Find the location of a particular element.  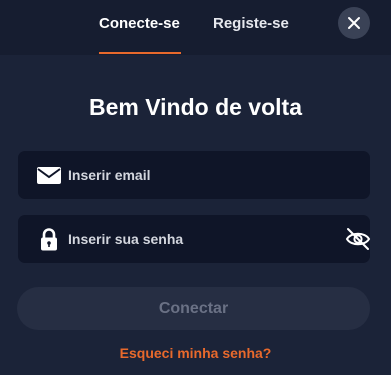

forgot-password-link: Esqueci minha senha? is located at coordinates (195, 353).